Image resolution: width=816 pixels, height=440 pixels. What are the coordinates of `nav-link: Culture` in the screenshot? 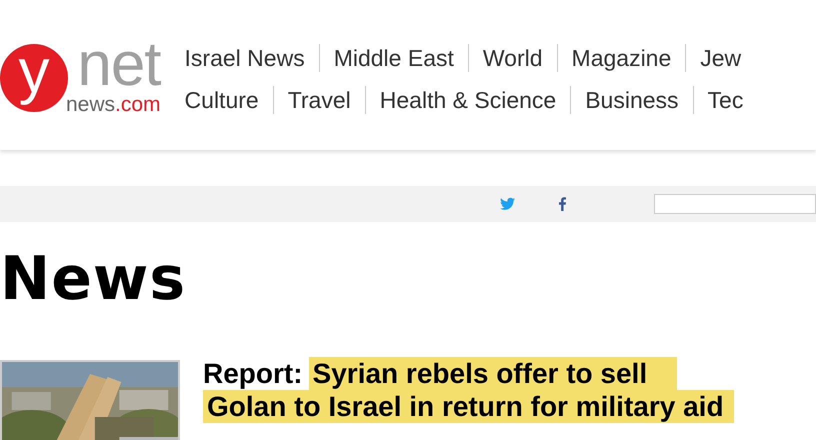 It's located at (228, 100).